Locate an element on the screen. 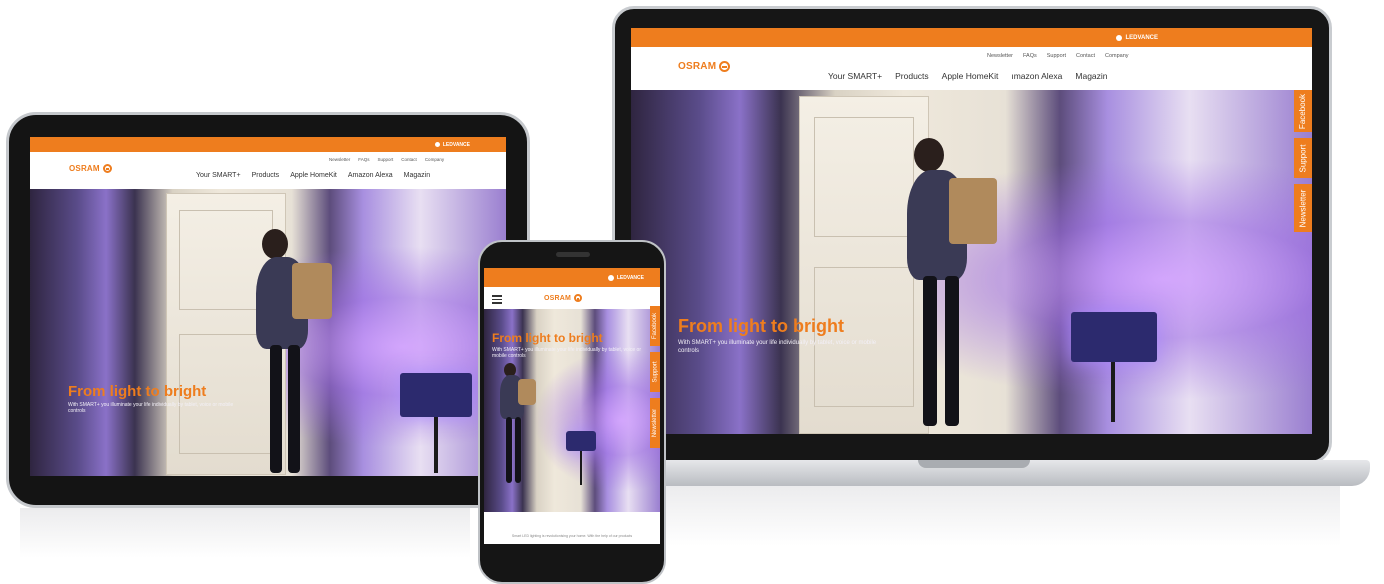  laptop-reflection is located at coordinates (990, 516).